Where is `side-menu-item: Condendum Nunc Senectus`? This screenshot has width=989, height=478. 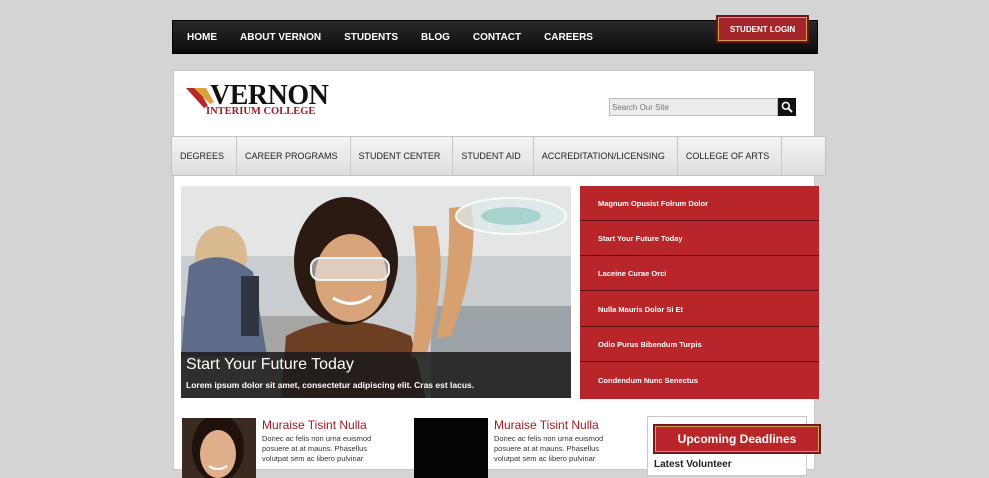 side-menu-item: Condendum Nunc Senectus is located at coordinates (699, 380).